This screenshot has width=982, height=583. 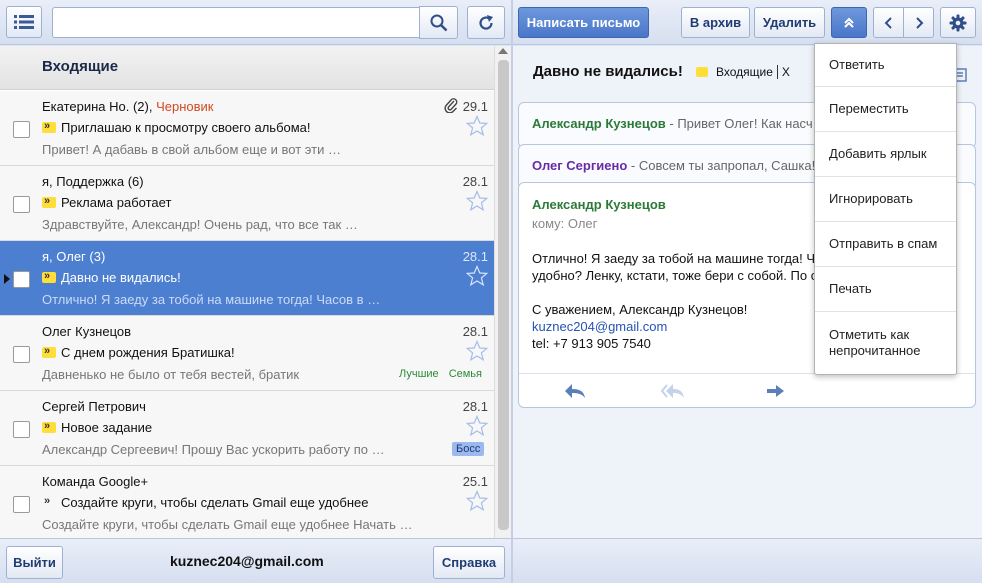 I want to click on label-chip: Лучшие, so click(x=419, y=374).